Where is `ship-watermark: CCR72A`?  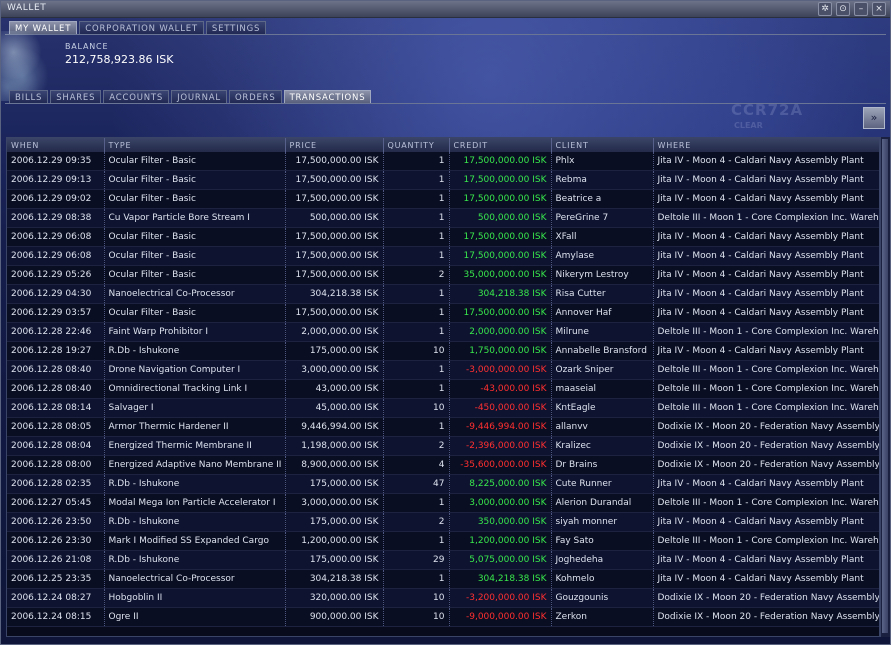 ship-watermark: CCR72A is located at coordinates (767, 110).